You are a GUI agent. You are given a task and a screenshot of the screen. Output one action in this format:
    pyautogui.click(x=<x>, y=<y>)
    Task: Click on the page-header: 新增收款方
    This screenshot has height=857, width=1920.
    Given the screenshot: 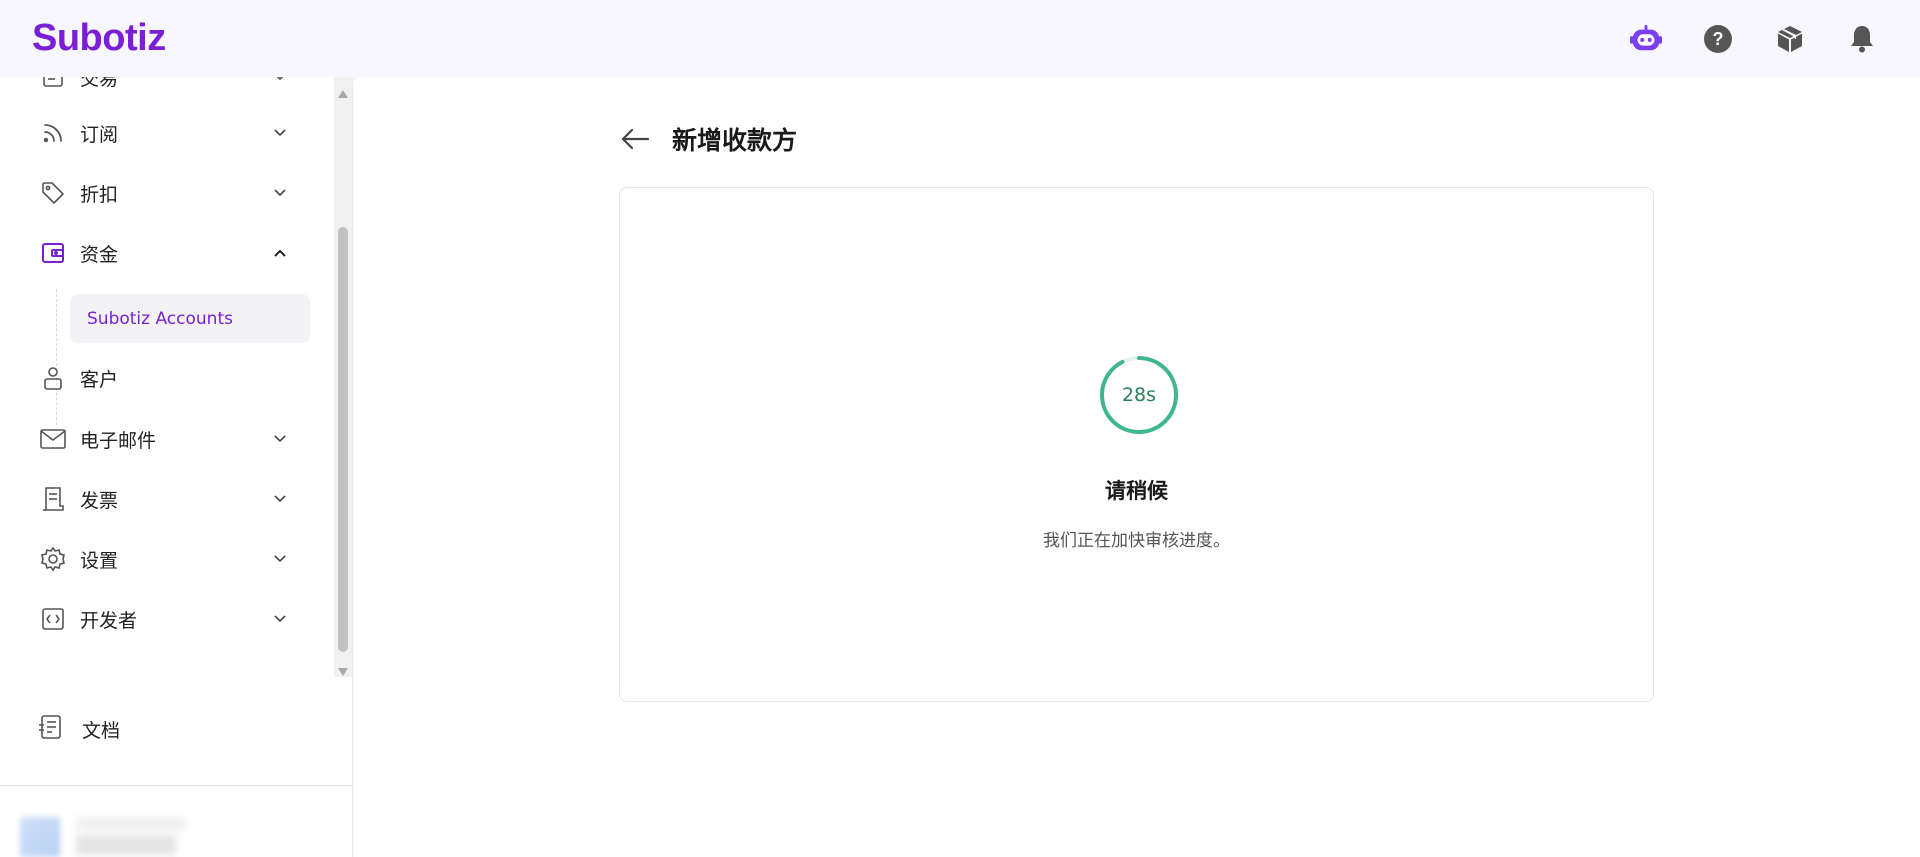 What is the action you would take?
    pyautogui.click(x=707, y=139)
    